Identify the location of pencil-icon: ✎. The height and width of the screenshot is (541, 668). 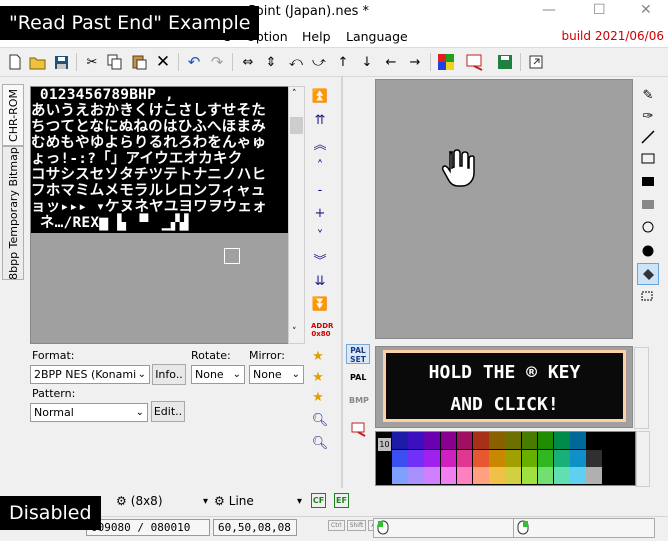
(648, 95).